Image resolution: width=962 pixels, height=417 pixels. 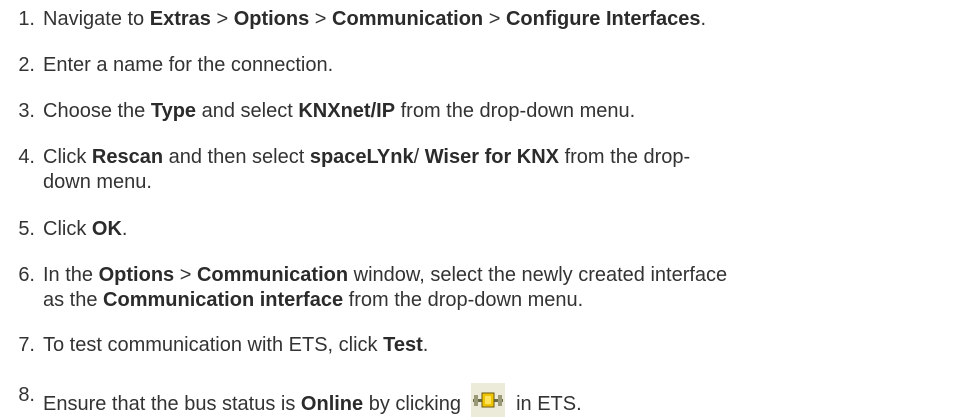 What do you see at coordinates (415, 404) in the screenshot?
I see `text-run: by clicking` at bounding box center [415, 404].